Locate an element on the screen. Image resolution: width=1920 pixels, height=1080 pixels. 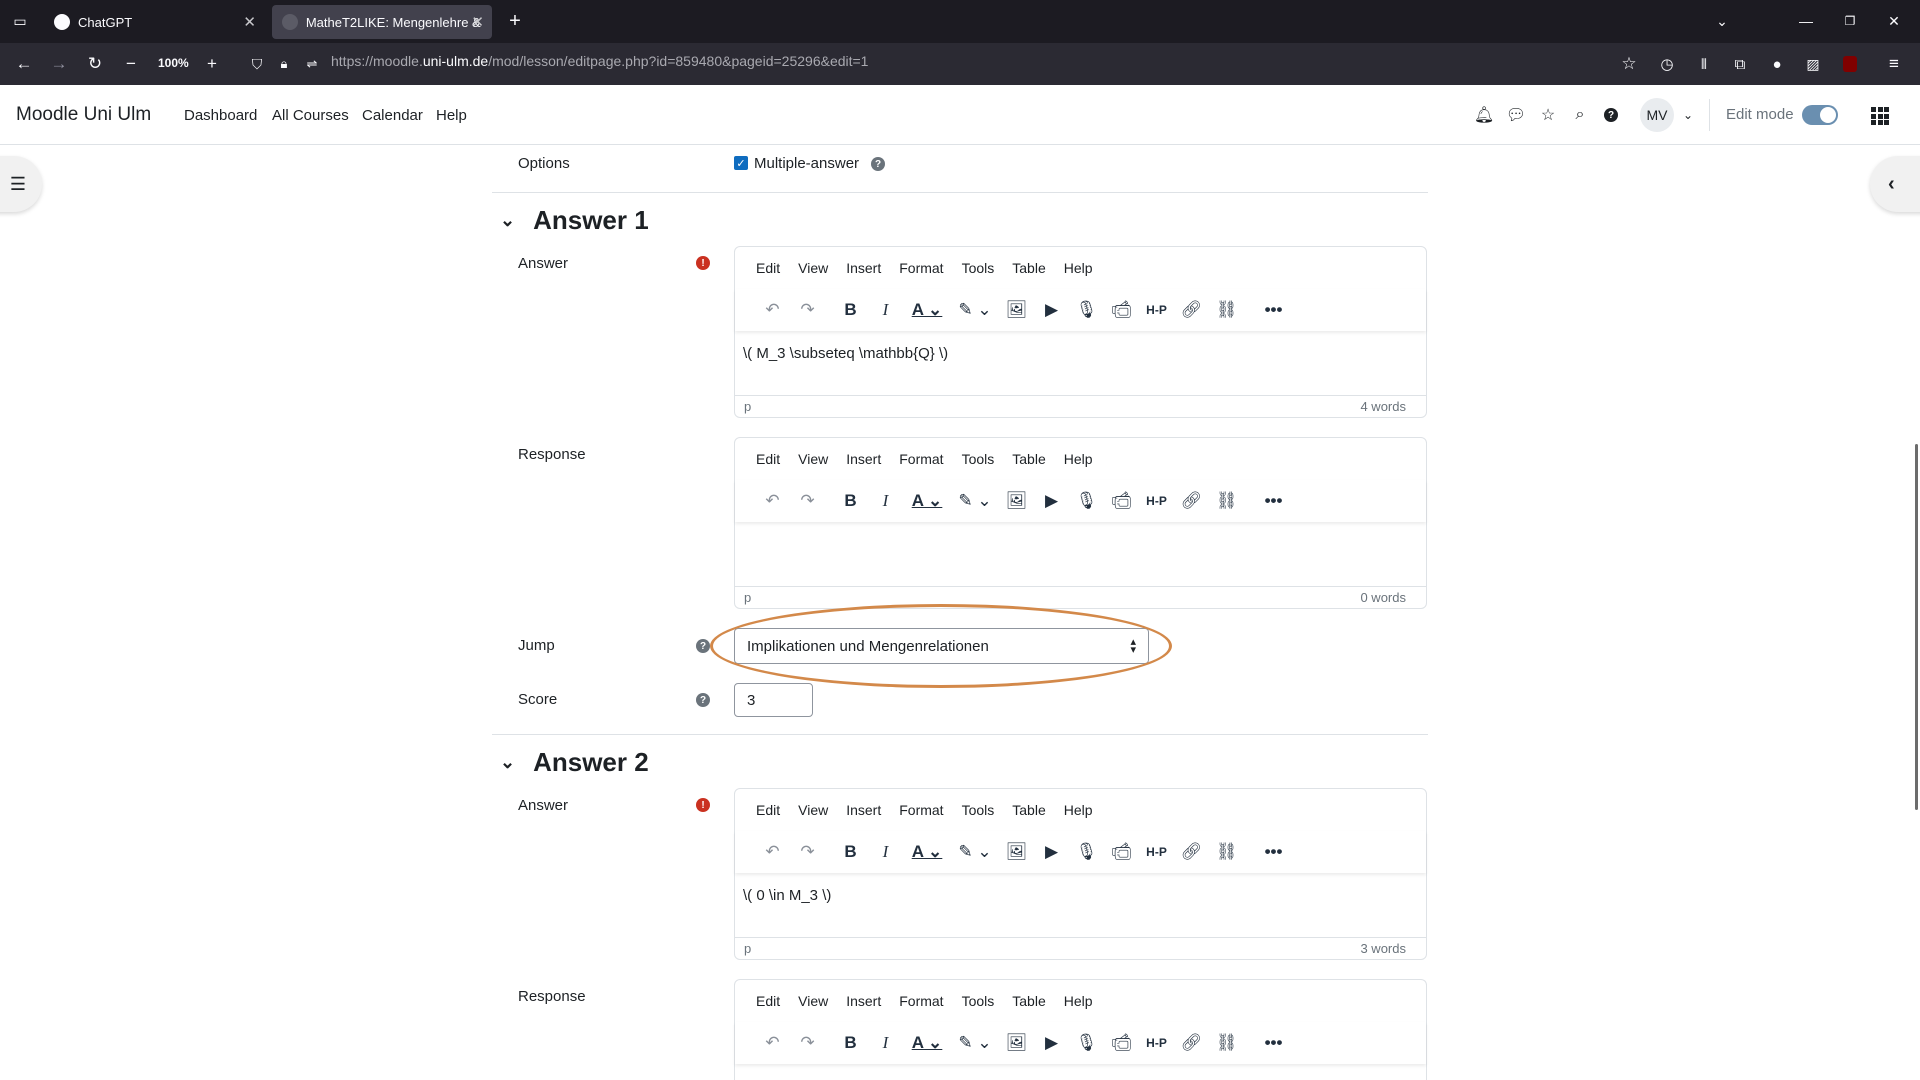
extensions-icon: ⧉ is located at coordinates (1740, 64).